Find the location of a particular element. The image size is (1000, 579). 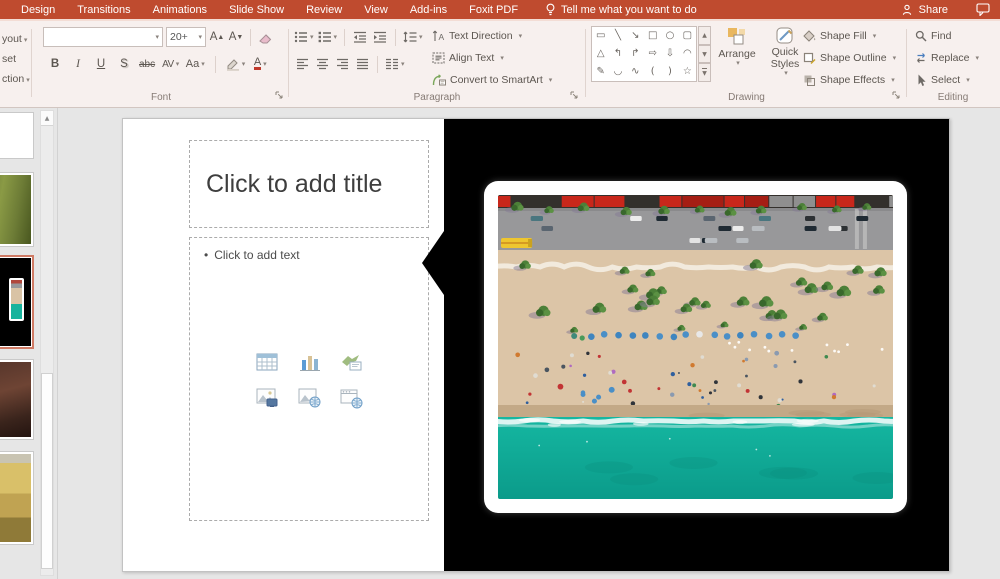

justify-button is located at coordinates (362, 64).